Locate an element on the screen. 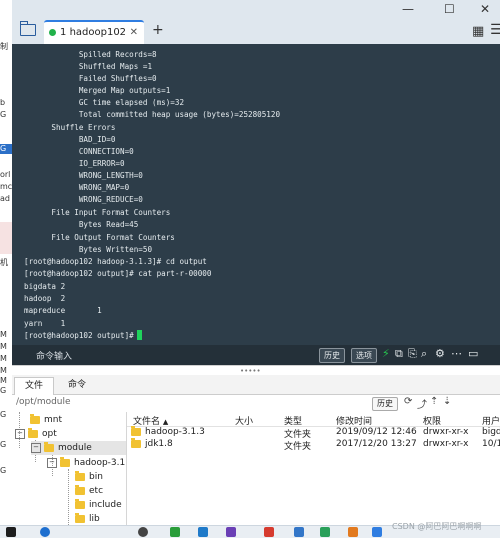  path-history-button: 历史 is located at coordinates (385, 404).